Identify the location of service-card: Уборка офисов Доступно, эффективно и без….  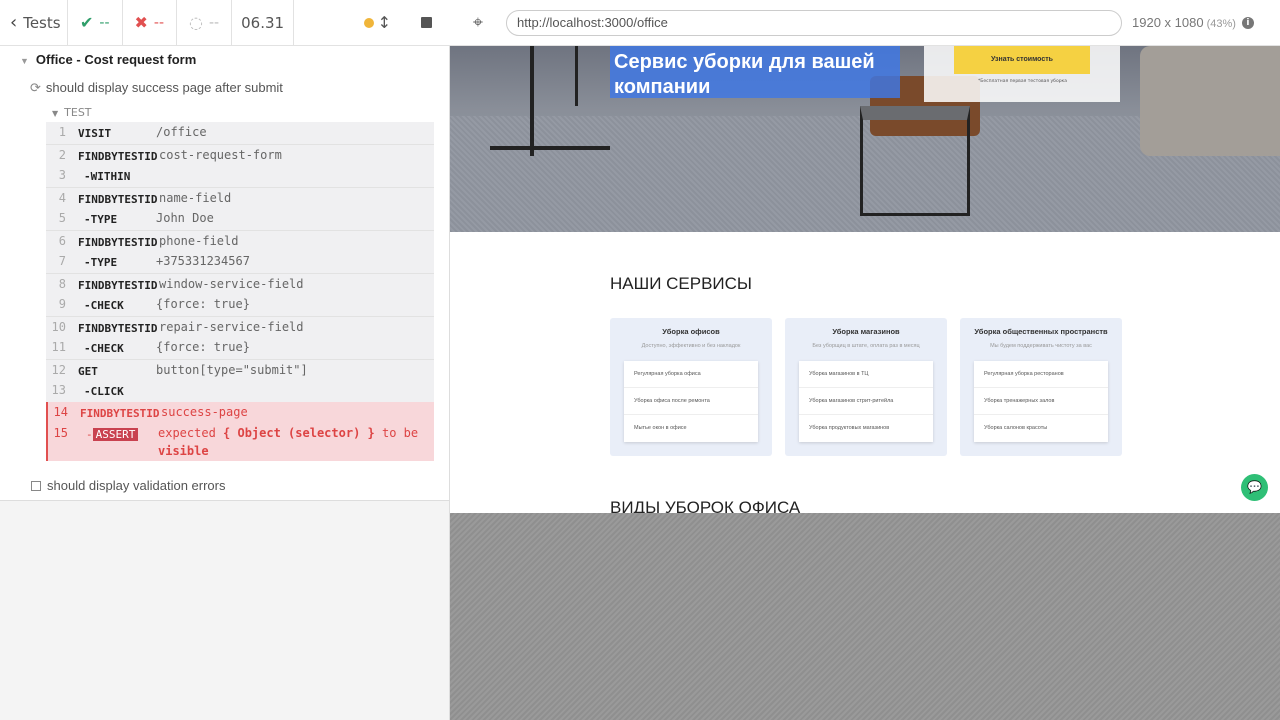
(691, 387).